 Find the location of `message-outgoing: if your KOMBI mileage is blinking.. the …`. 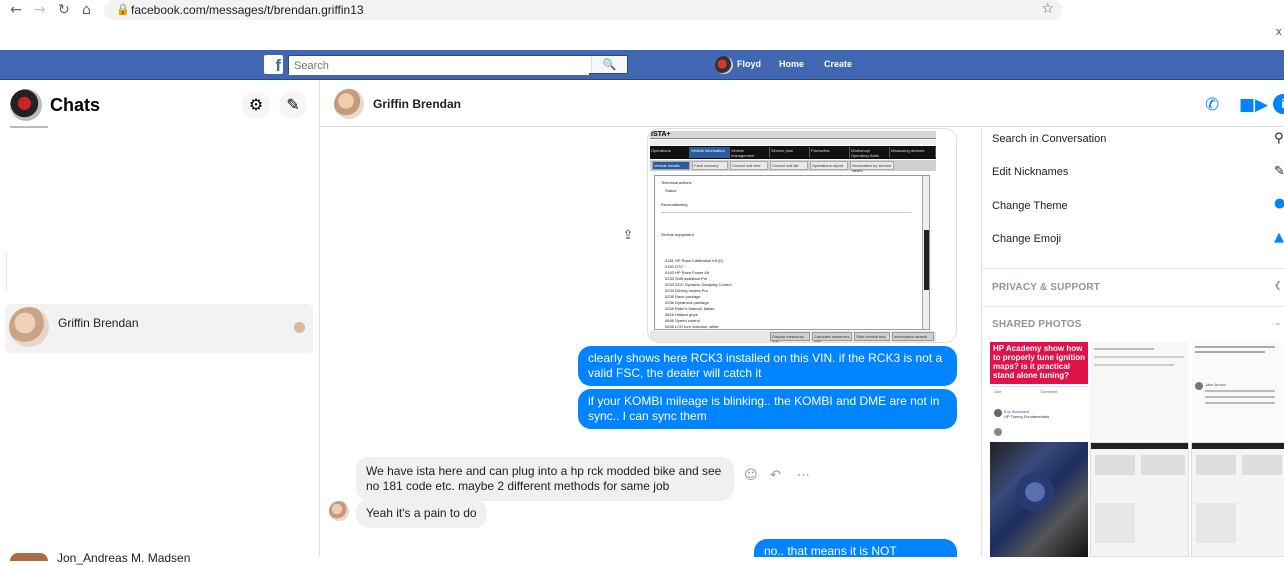

message-outgoing: if your KOMBI mileage is blinking.. the … is located at coordinates (767, 409).